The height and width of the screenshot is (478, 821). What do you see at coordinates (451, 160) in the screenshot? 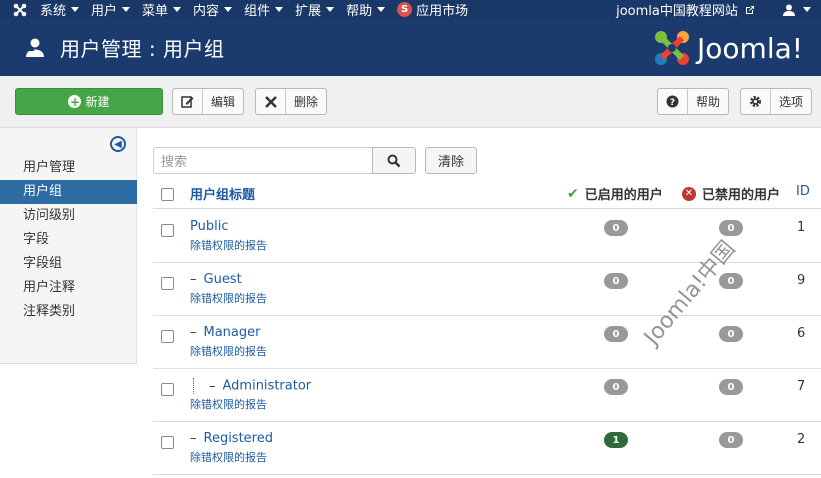
I see `clear-button: 清除` at bounding box center [451, 160].